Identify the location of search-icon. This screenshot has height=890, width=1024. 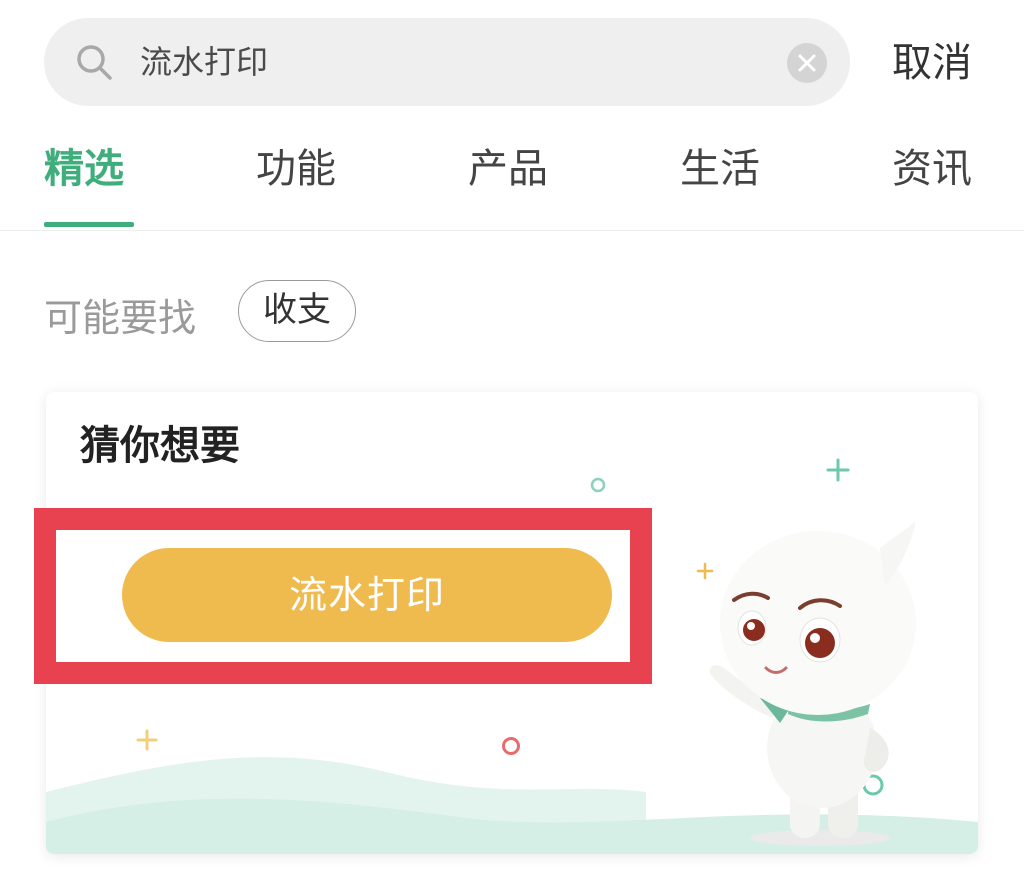
(94, 62).